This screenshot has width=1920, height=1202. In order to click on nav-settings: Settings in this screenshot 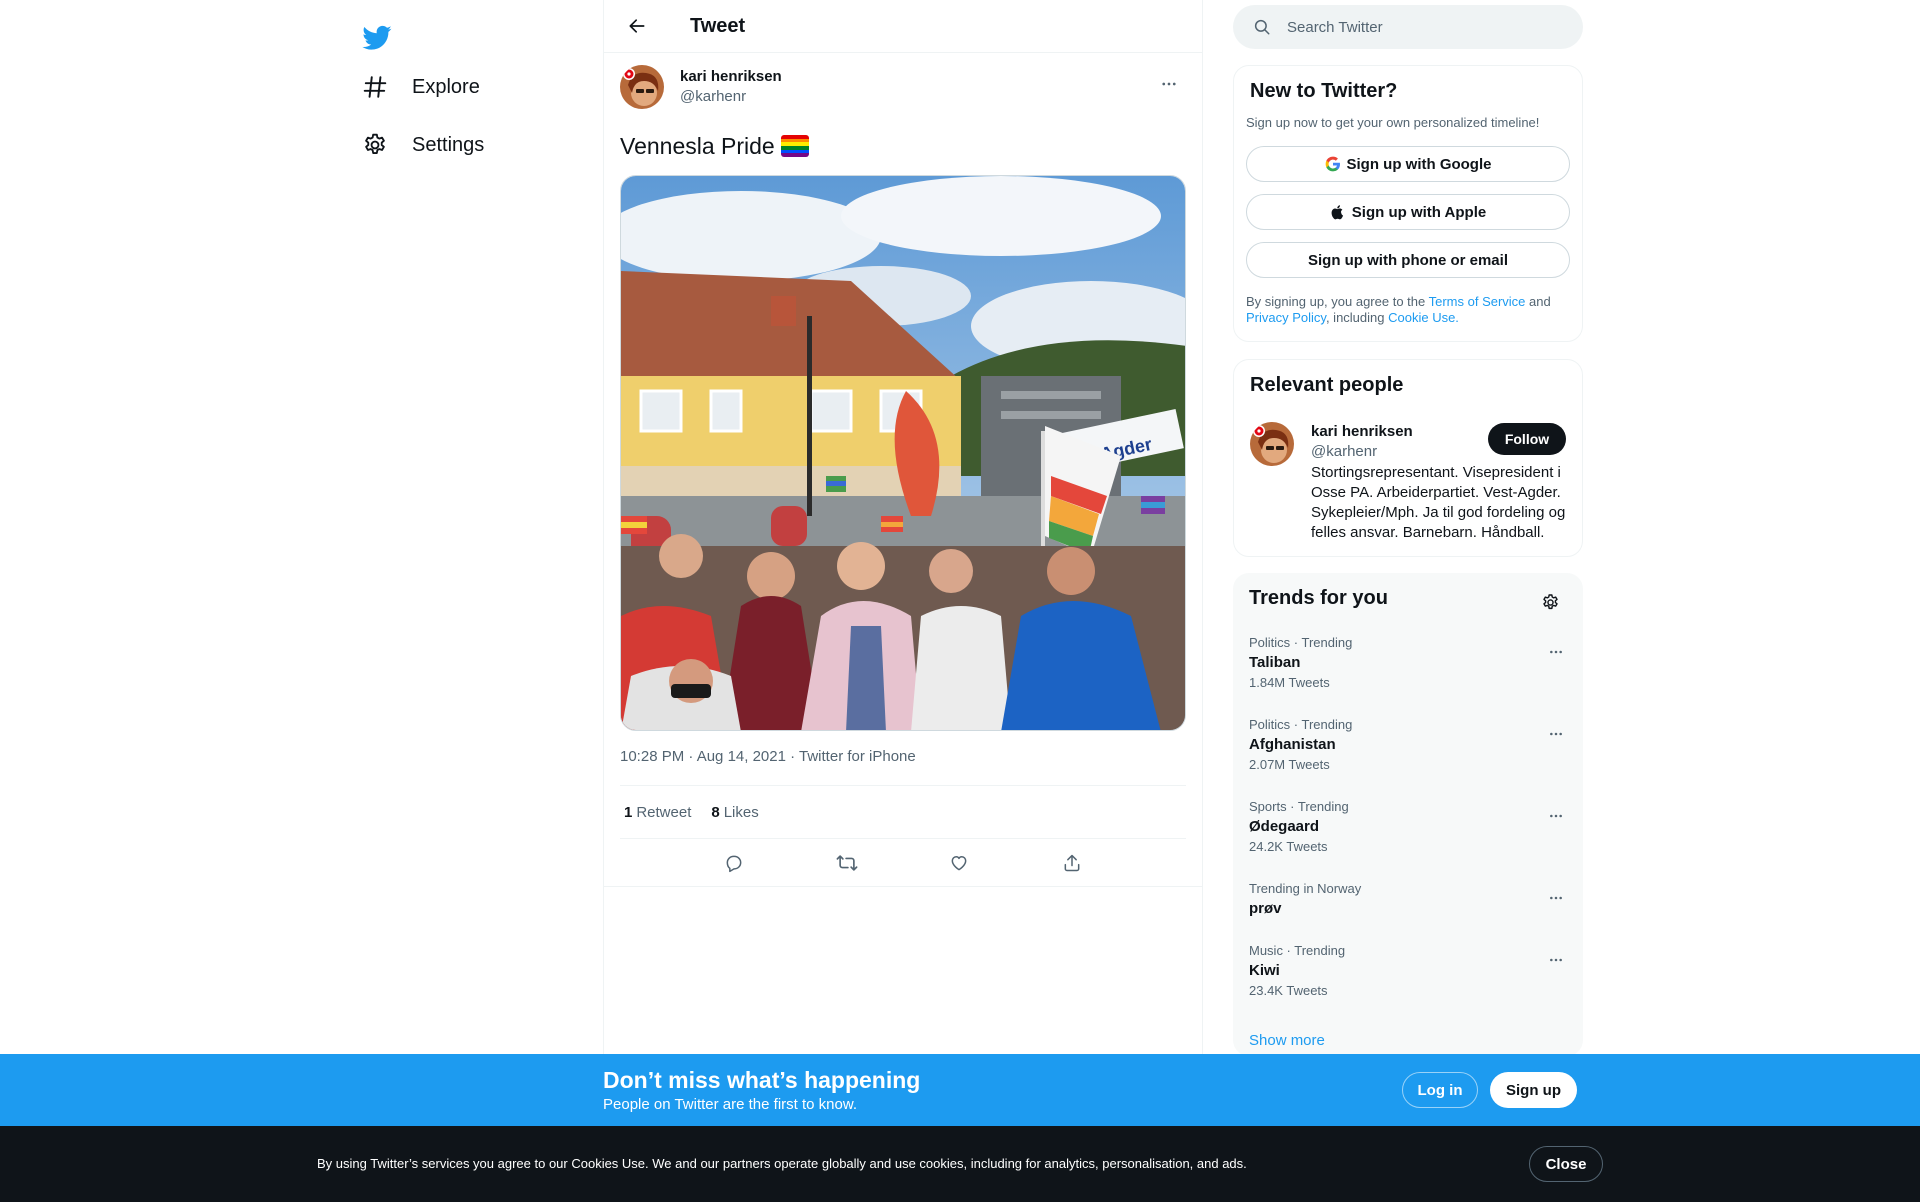, I will do `click(423, 145)`.